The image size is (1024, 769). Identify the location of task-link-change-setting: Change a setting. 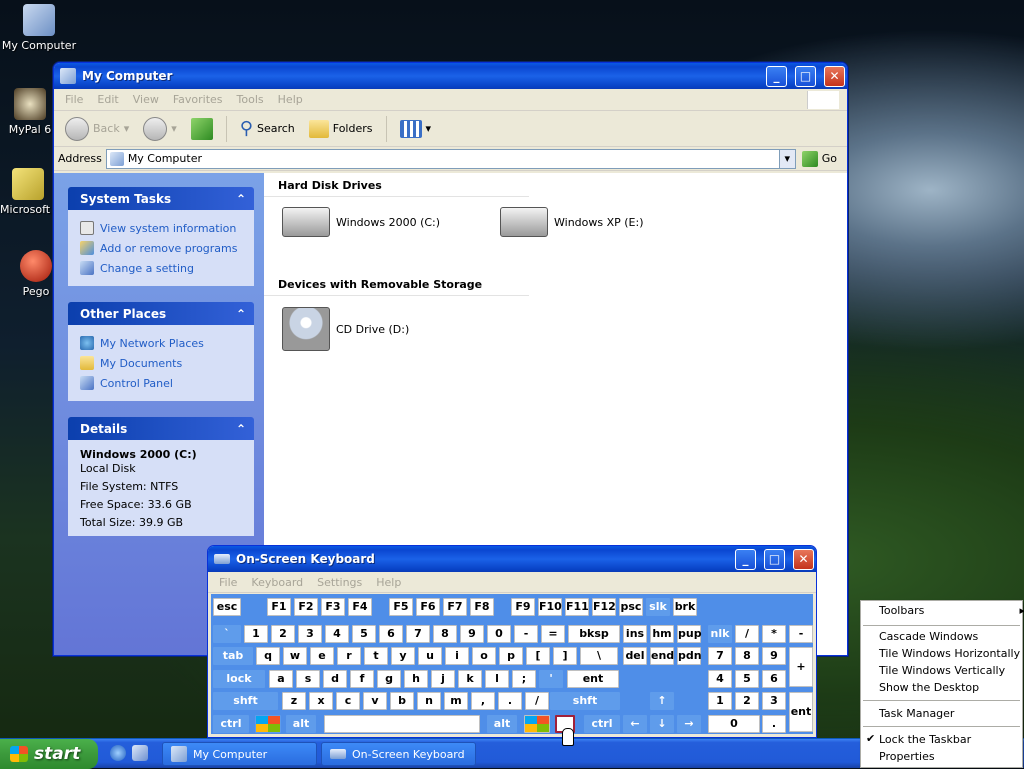
(161, 268).